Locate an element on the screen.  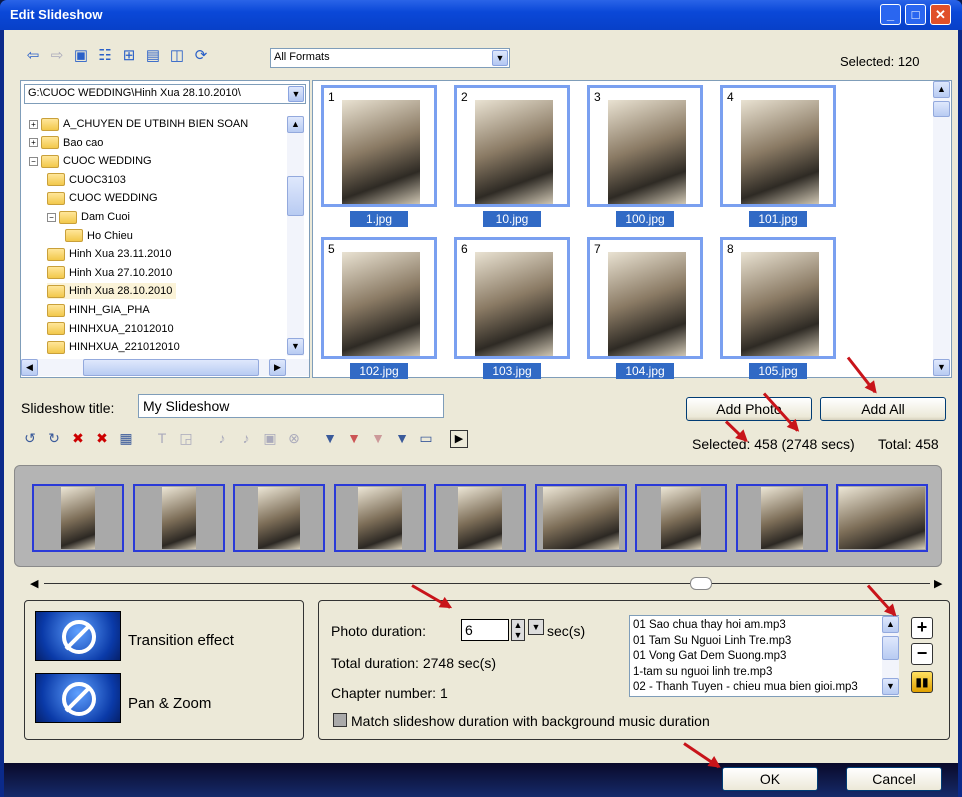
delete-file-icon: ▼ is located at coordinates (354, 438).